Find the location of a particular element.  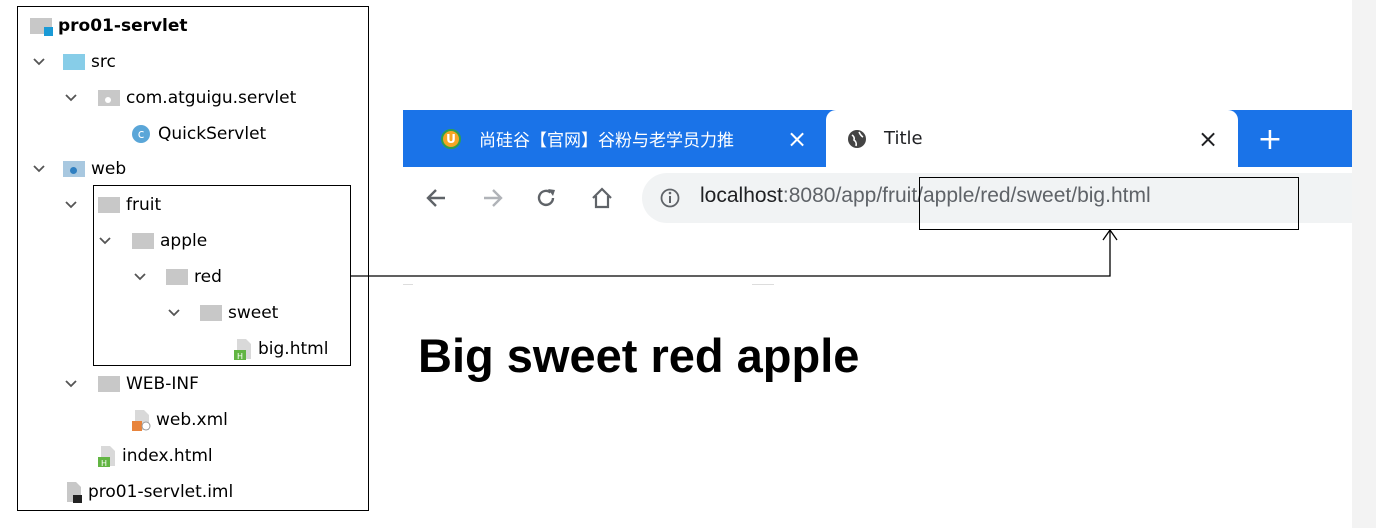

connector-arrow is located at coordinates (734, 252).